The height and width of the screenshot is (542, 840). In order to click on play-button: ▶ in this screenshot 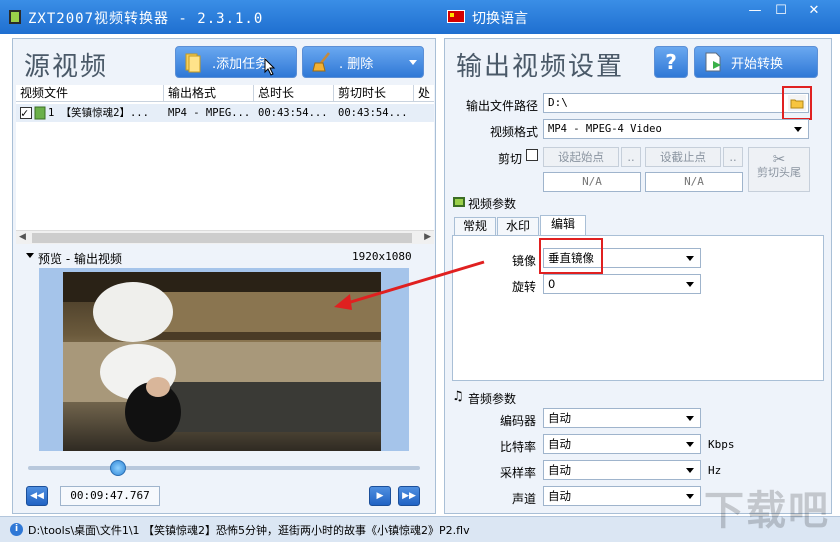, I will do `click(380, 496)`.